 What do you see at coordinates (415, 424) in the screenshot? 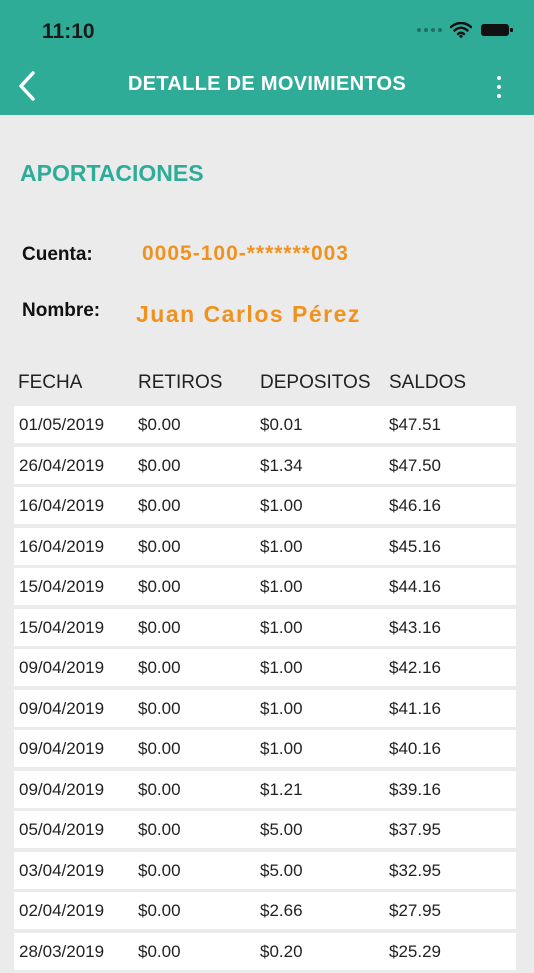
I see `cell-saldos: $47.51` at bounding box center [415, 424].